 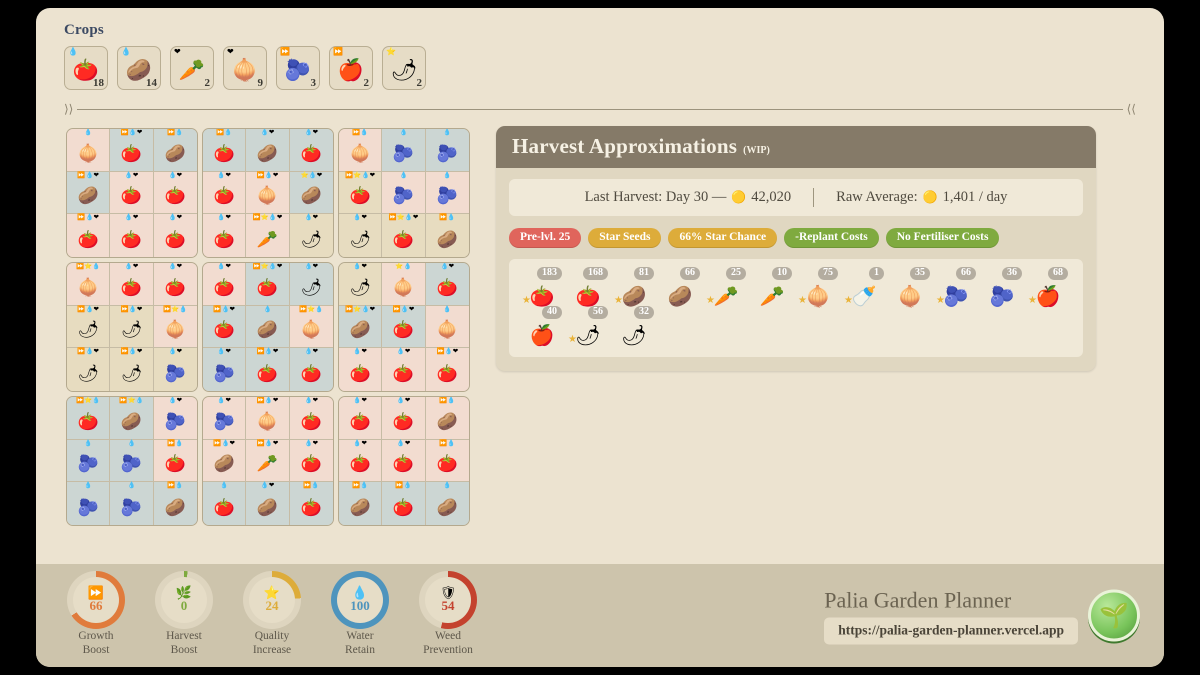 What do you see at coordinates (86, 68) in the screenshot?
I see `crop-card-tomato: 💧 🍅 18` at bounding box center [86, 68].